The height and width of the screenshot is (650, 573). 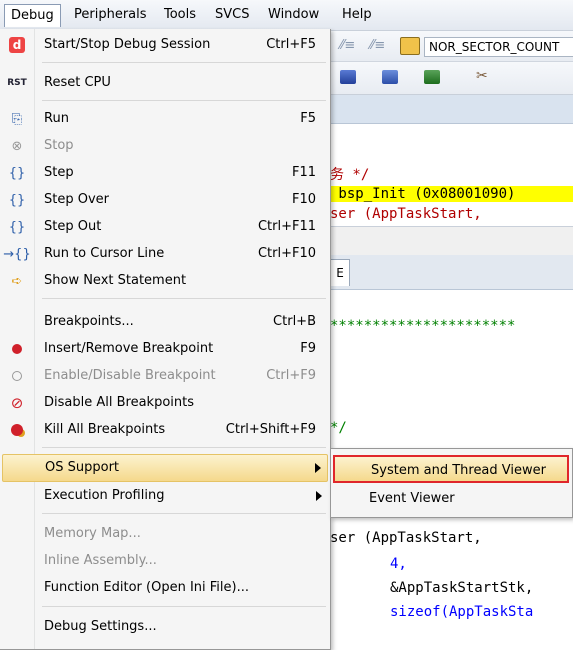 What do you see at coordinates (451, 499) in the screenshot?
I see `submenu-item-event-viewer: Event Viewer` at bounding box center [451, 499].